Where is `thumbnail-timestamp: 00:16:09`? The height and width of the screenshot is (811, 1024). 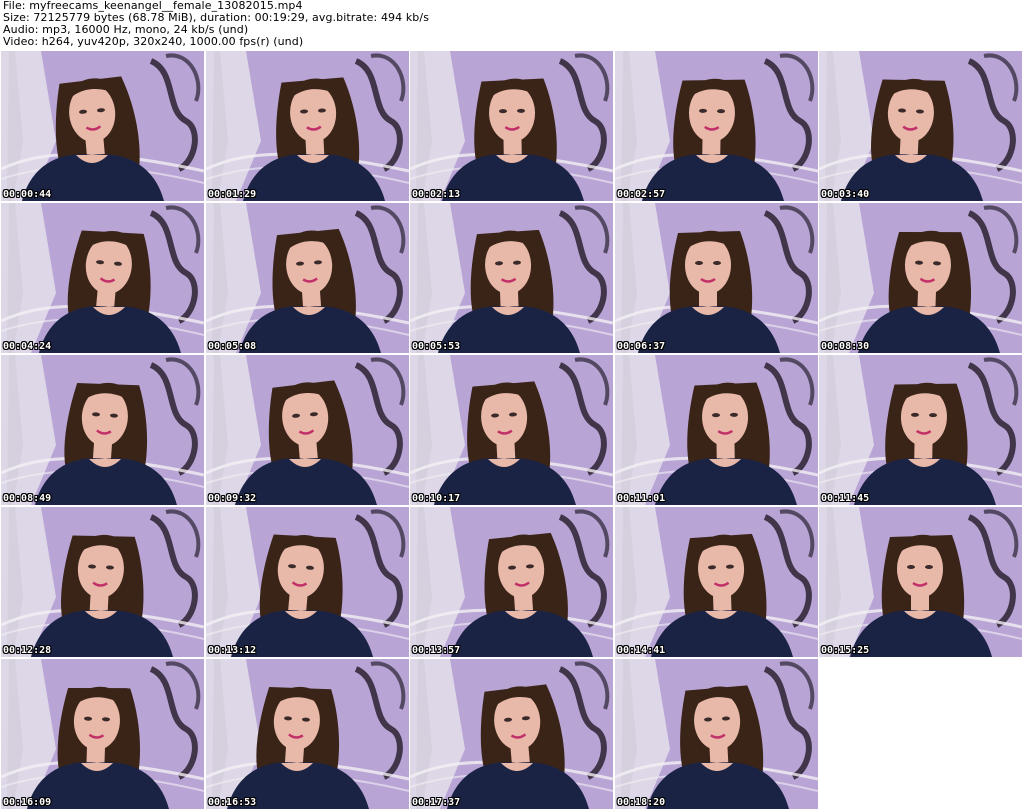
thumbnail-timestamp: 00:16:09 is located at coordinates (27, 802).